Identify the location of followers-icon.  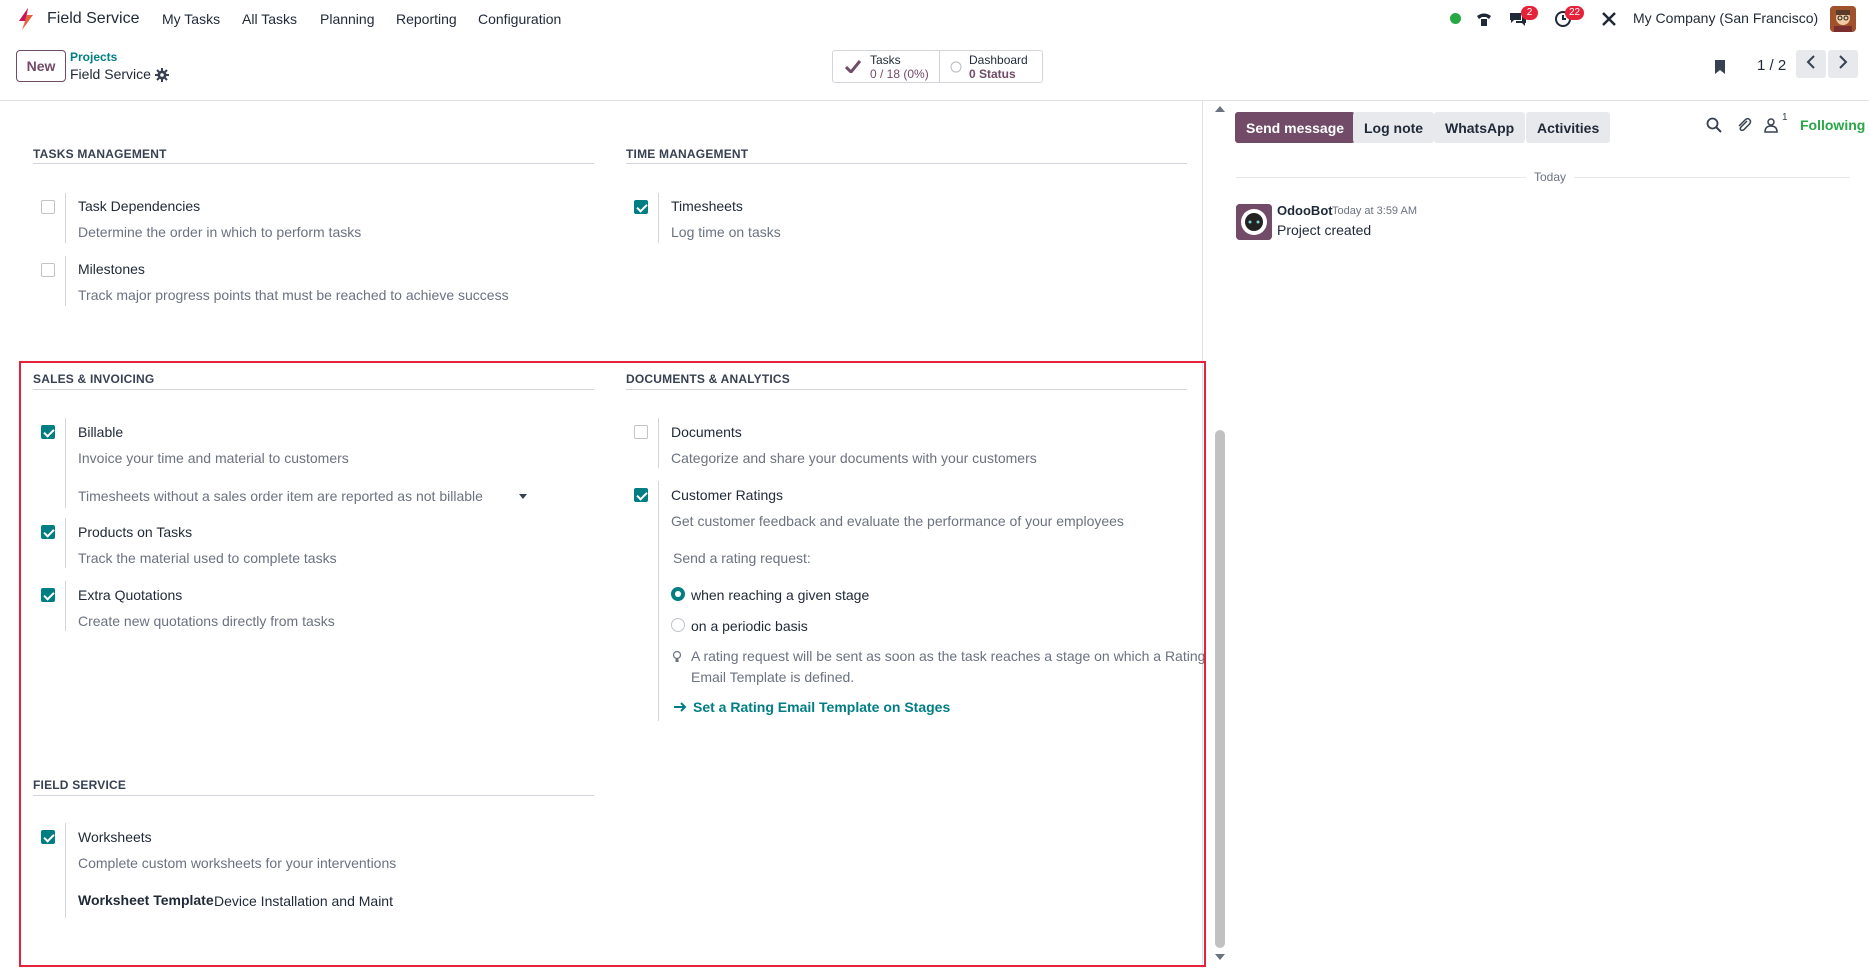
(1771, 125).